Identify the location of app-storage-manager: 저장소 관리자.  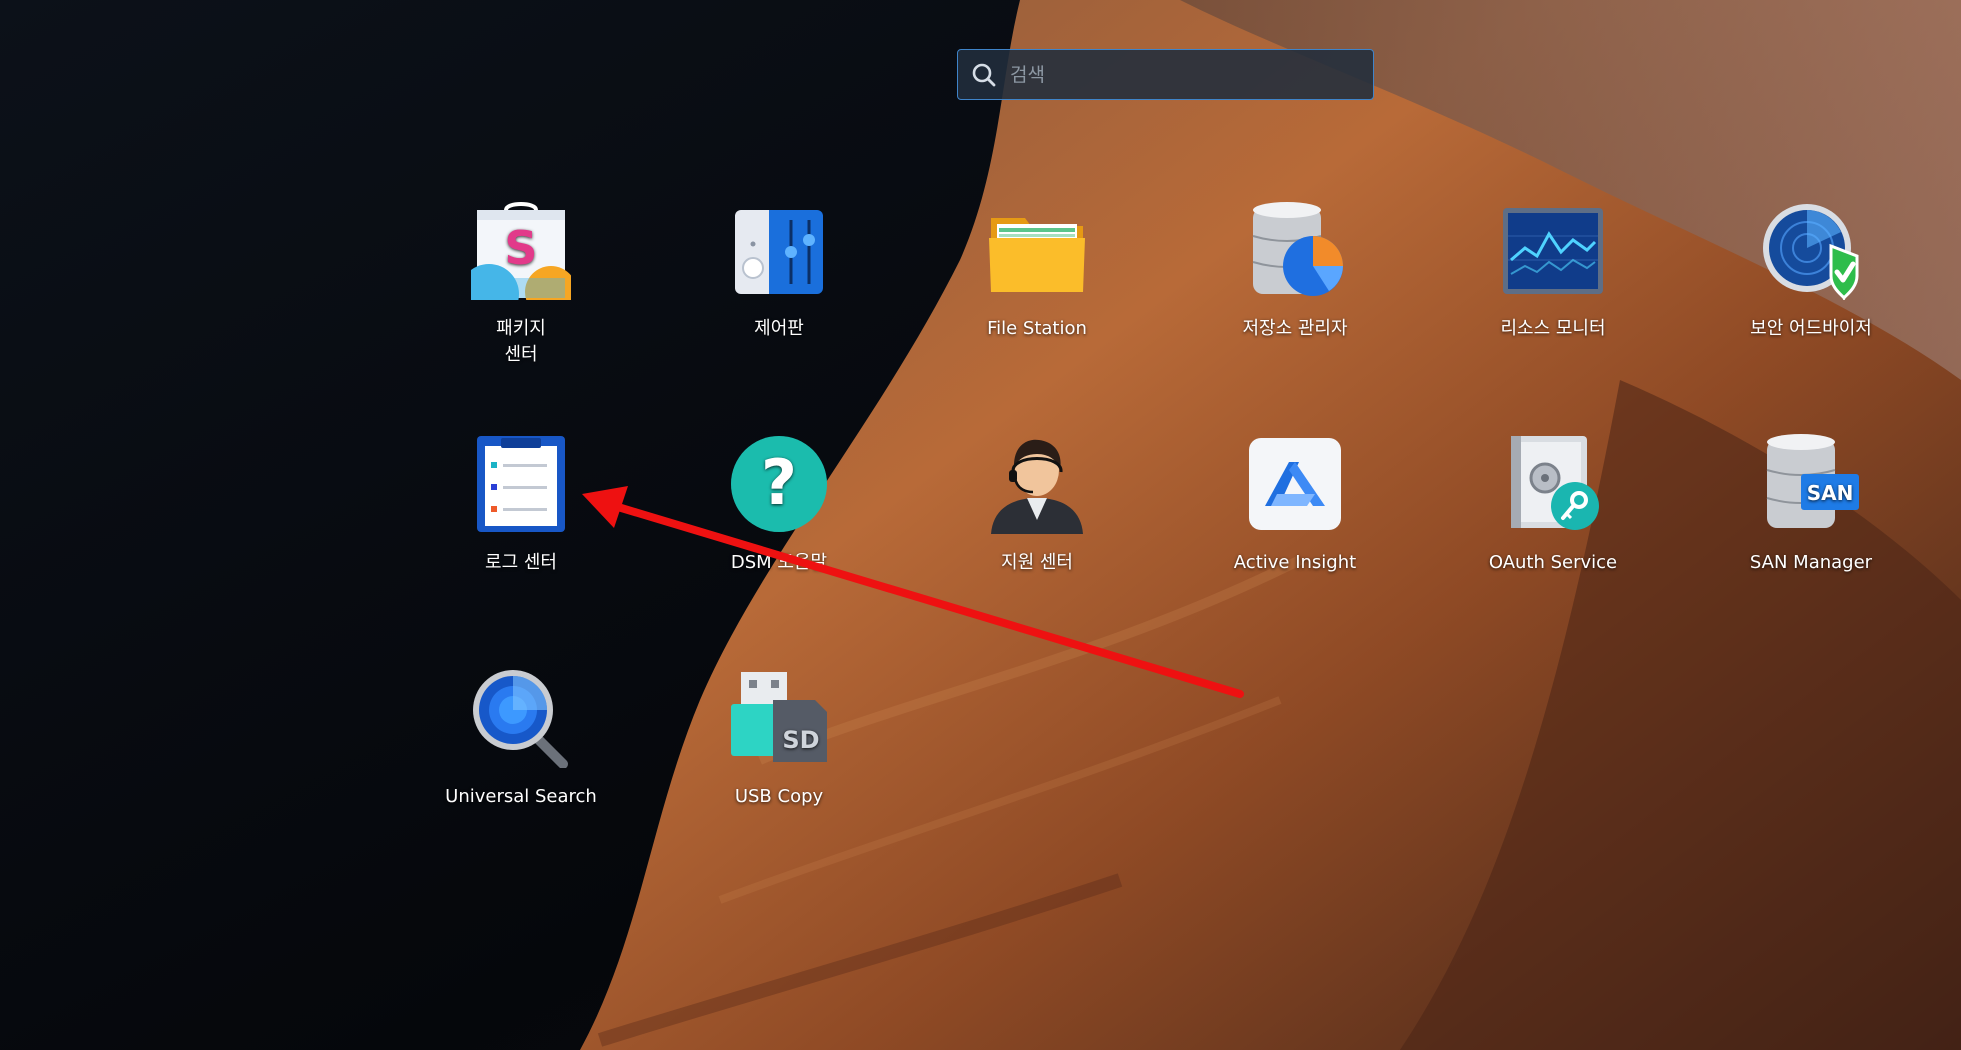
(1295, 271).